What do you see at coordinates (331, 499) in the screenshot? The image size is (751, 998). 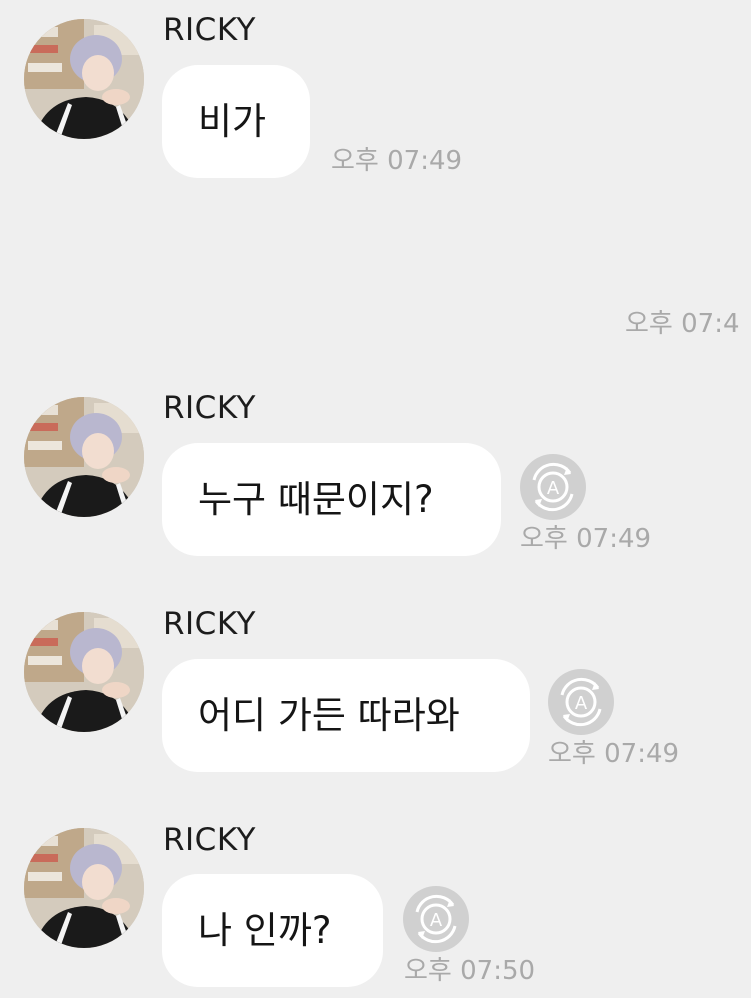 I see `message-bubble: 누구 때문이지?` at bounding box center [331, 499].